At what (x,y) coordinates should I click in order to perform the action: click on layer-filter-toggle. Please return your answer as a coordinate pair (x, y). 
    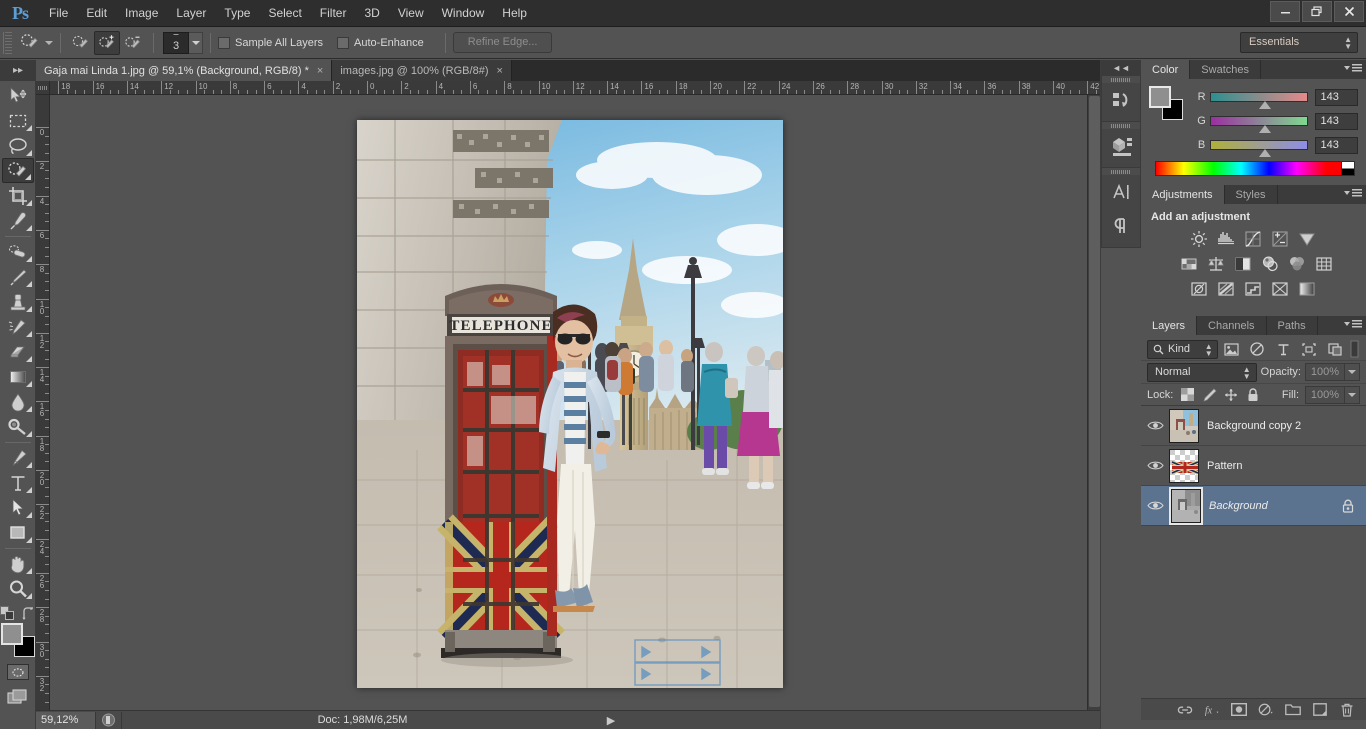
    Looking at the image, I should click on (1354, 349).